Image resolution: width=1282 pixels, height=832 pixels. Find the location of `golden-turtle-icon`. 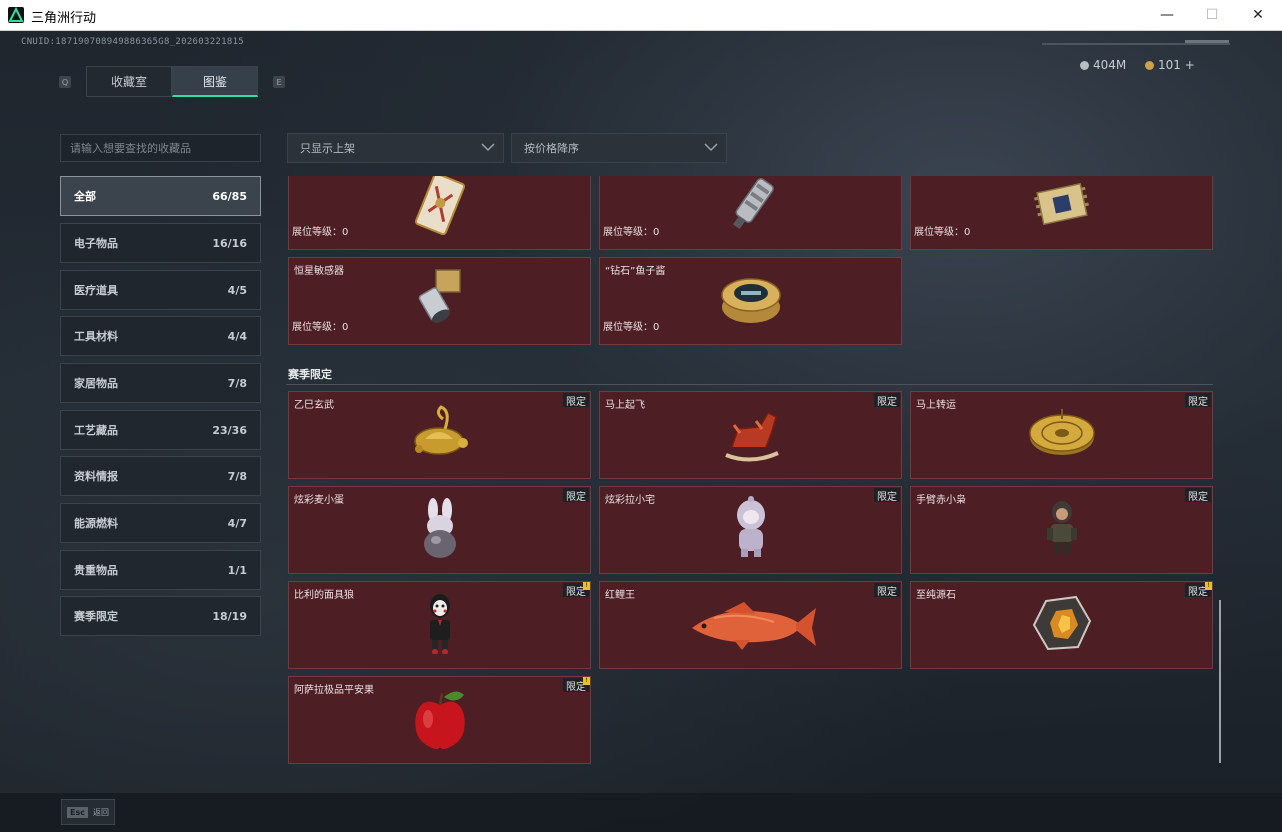

golden-turtle-icon is located at coordinates (440, 435).